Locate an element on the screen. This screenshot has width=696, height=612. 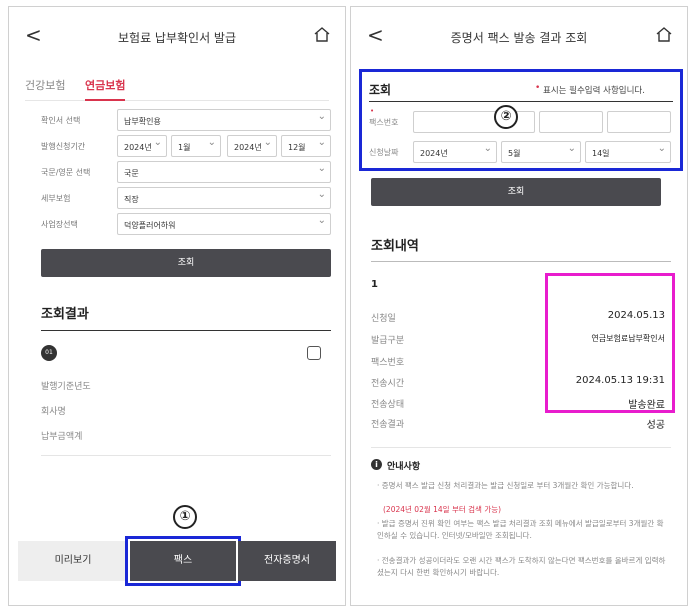
required-note: 표시는 필수입력 사항입니다. is located at coordinates (594, 91).